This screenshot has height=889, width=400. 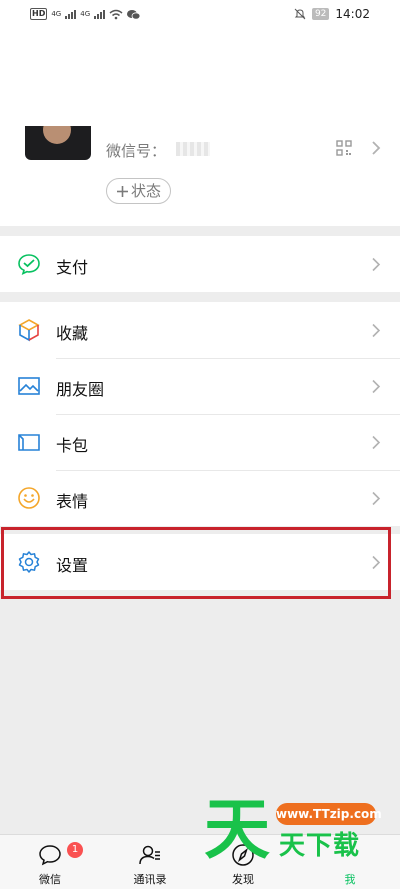 What do you see at coordinates (344, 148) in the screenshot?
I see `qr-code-icon` at bounding box center [344, 148].